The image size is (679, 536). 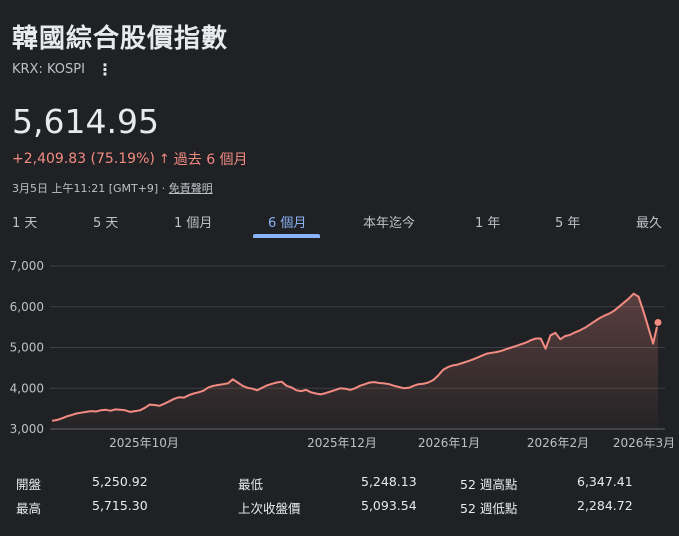 I want to click on high-label: 最高, so click(x=29, y=508).